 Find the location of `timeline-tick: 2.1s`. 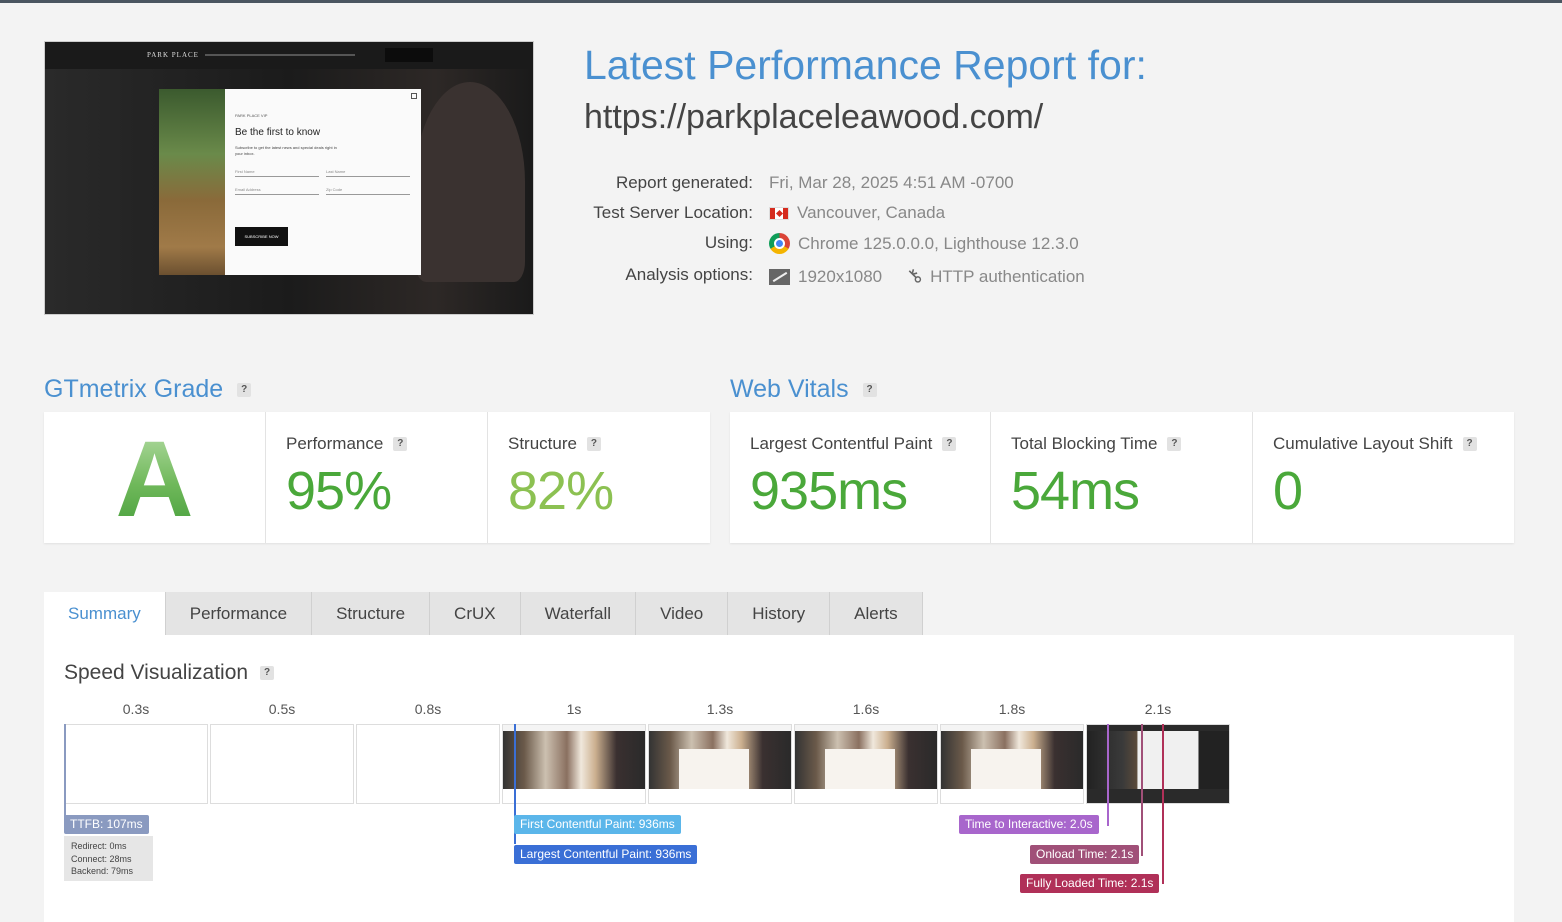

timeline-tick: 2.1s is located at coordinates (1158, 709).